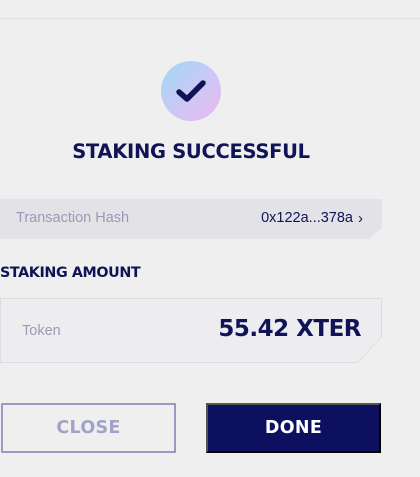 The image size is (420, 477). Describe the element at coordinates (293, 428) in the screenshot. I see `done-button: DONE` at that location.